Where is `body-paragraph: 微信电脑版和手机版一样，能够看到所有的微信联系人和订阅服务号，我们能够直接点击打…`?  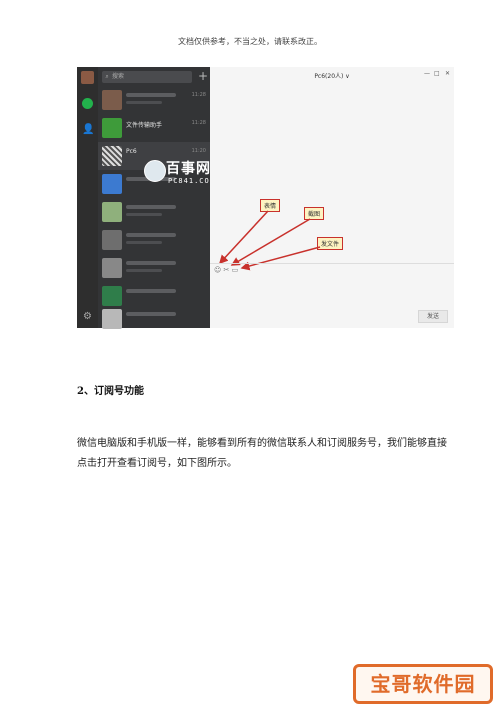 body-paragraph: 微信电脑版和手机版一样，能够看到所有的微信联系人和订阅服务号，我们能够直接点击打… is located at coordinates (262, 453).